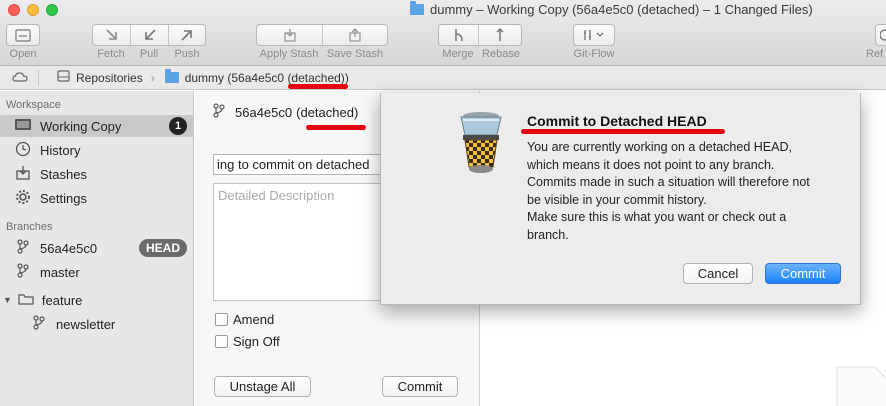  Describe the element at coordinates (38, 77) in the screenshot. I see `path-divider` at that location.